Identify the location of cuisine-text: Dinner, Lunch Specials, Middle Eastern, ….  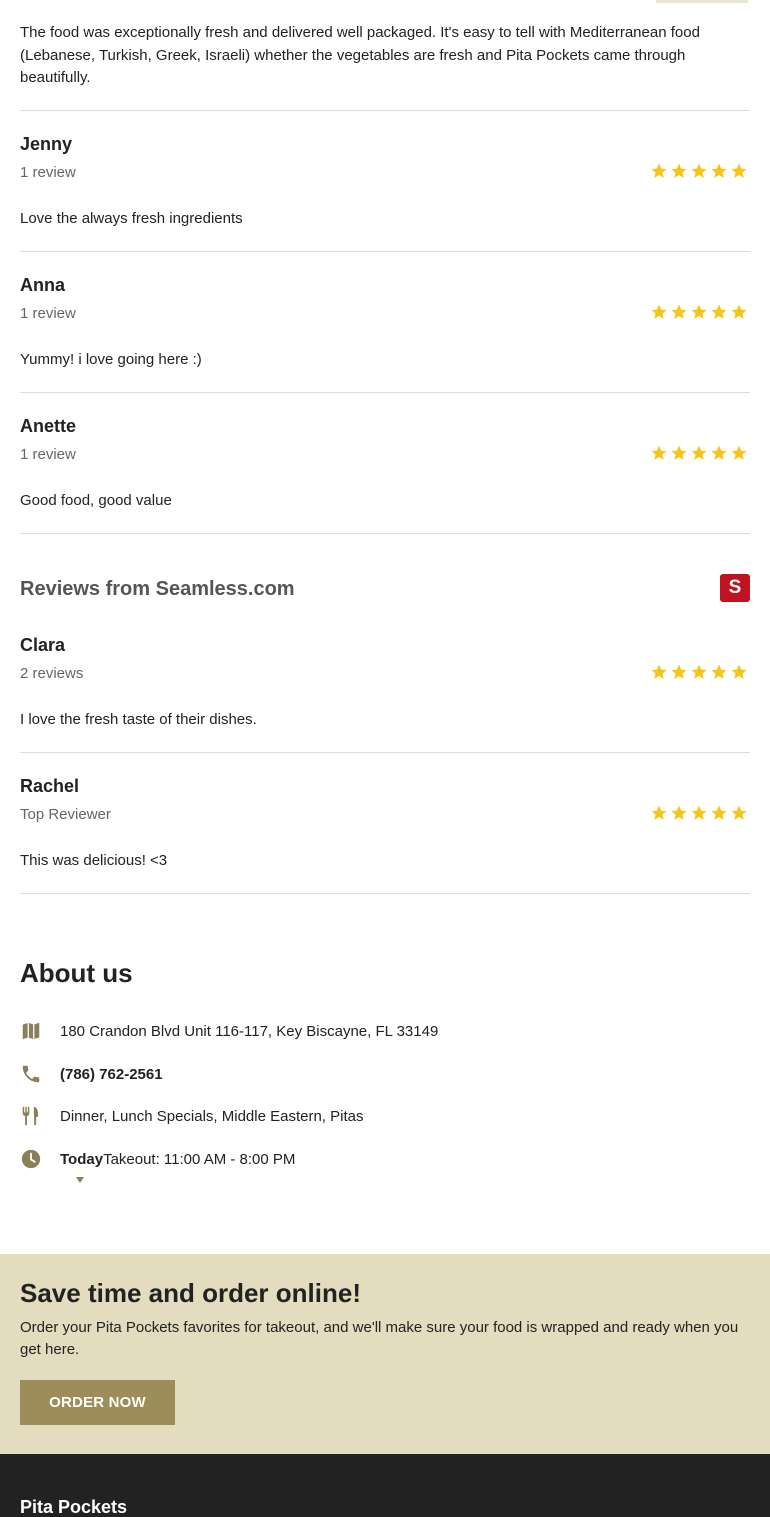
(212, 1116).